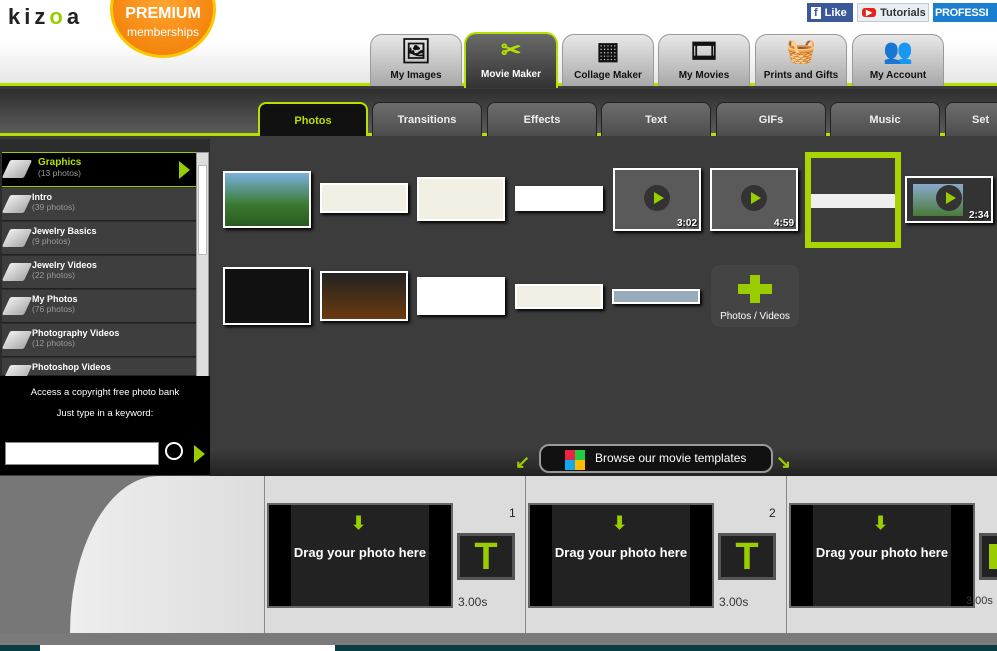  Describe the element at coordinates (783, 223) in the screenshot. I see `video-duration: 4:59` at that location.